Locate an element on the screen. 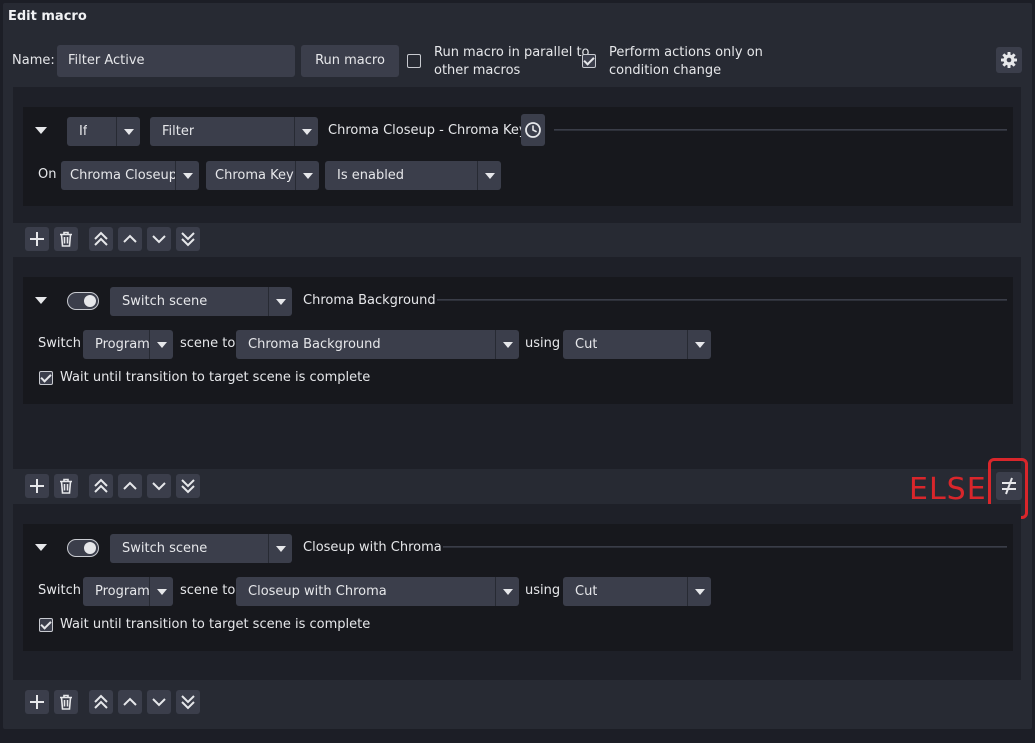 This screenshot has height=743, width=1035. scene-value: Chroma Background is located at coordinates (314, 344).